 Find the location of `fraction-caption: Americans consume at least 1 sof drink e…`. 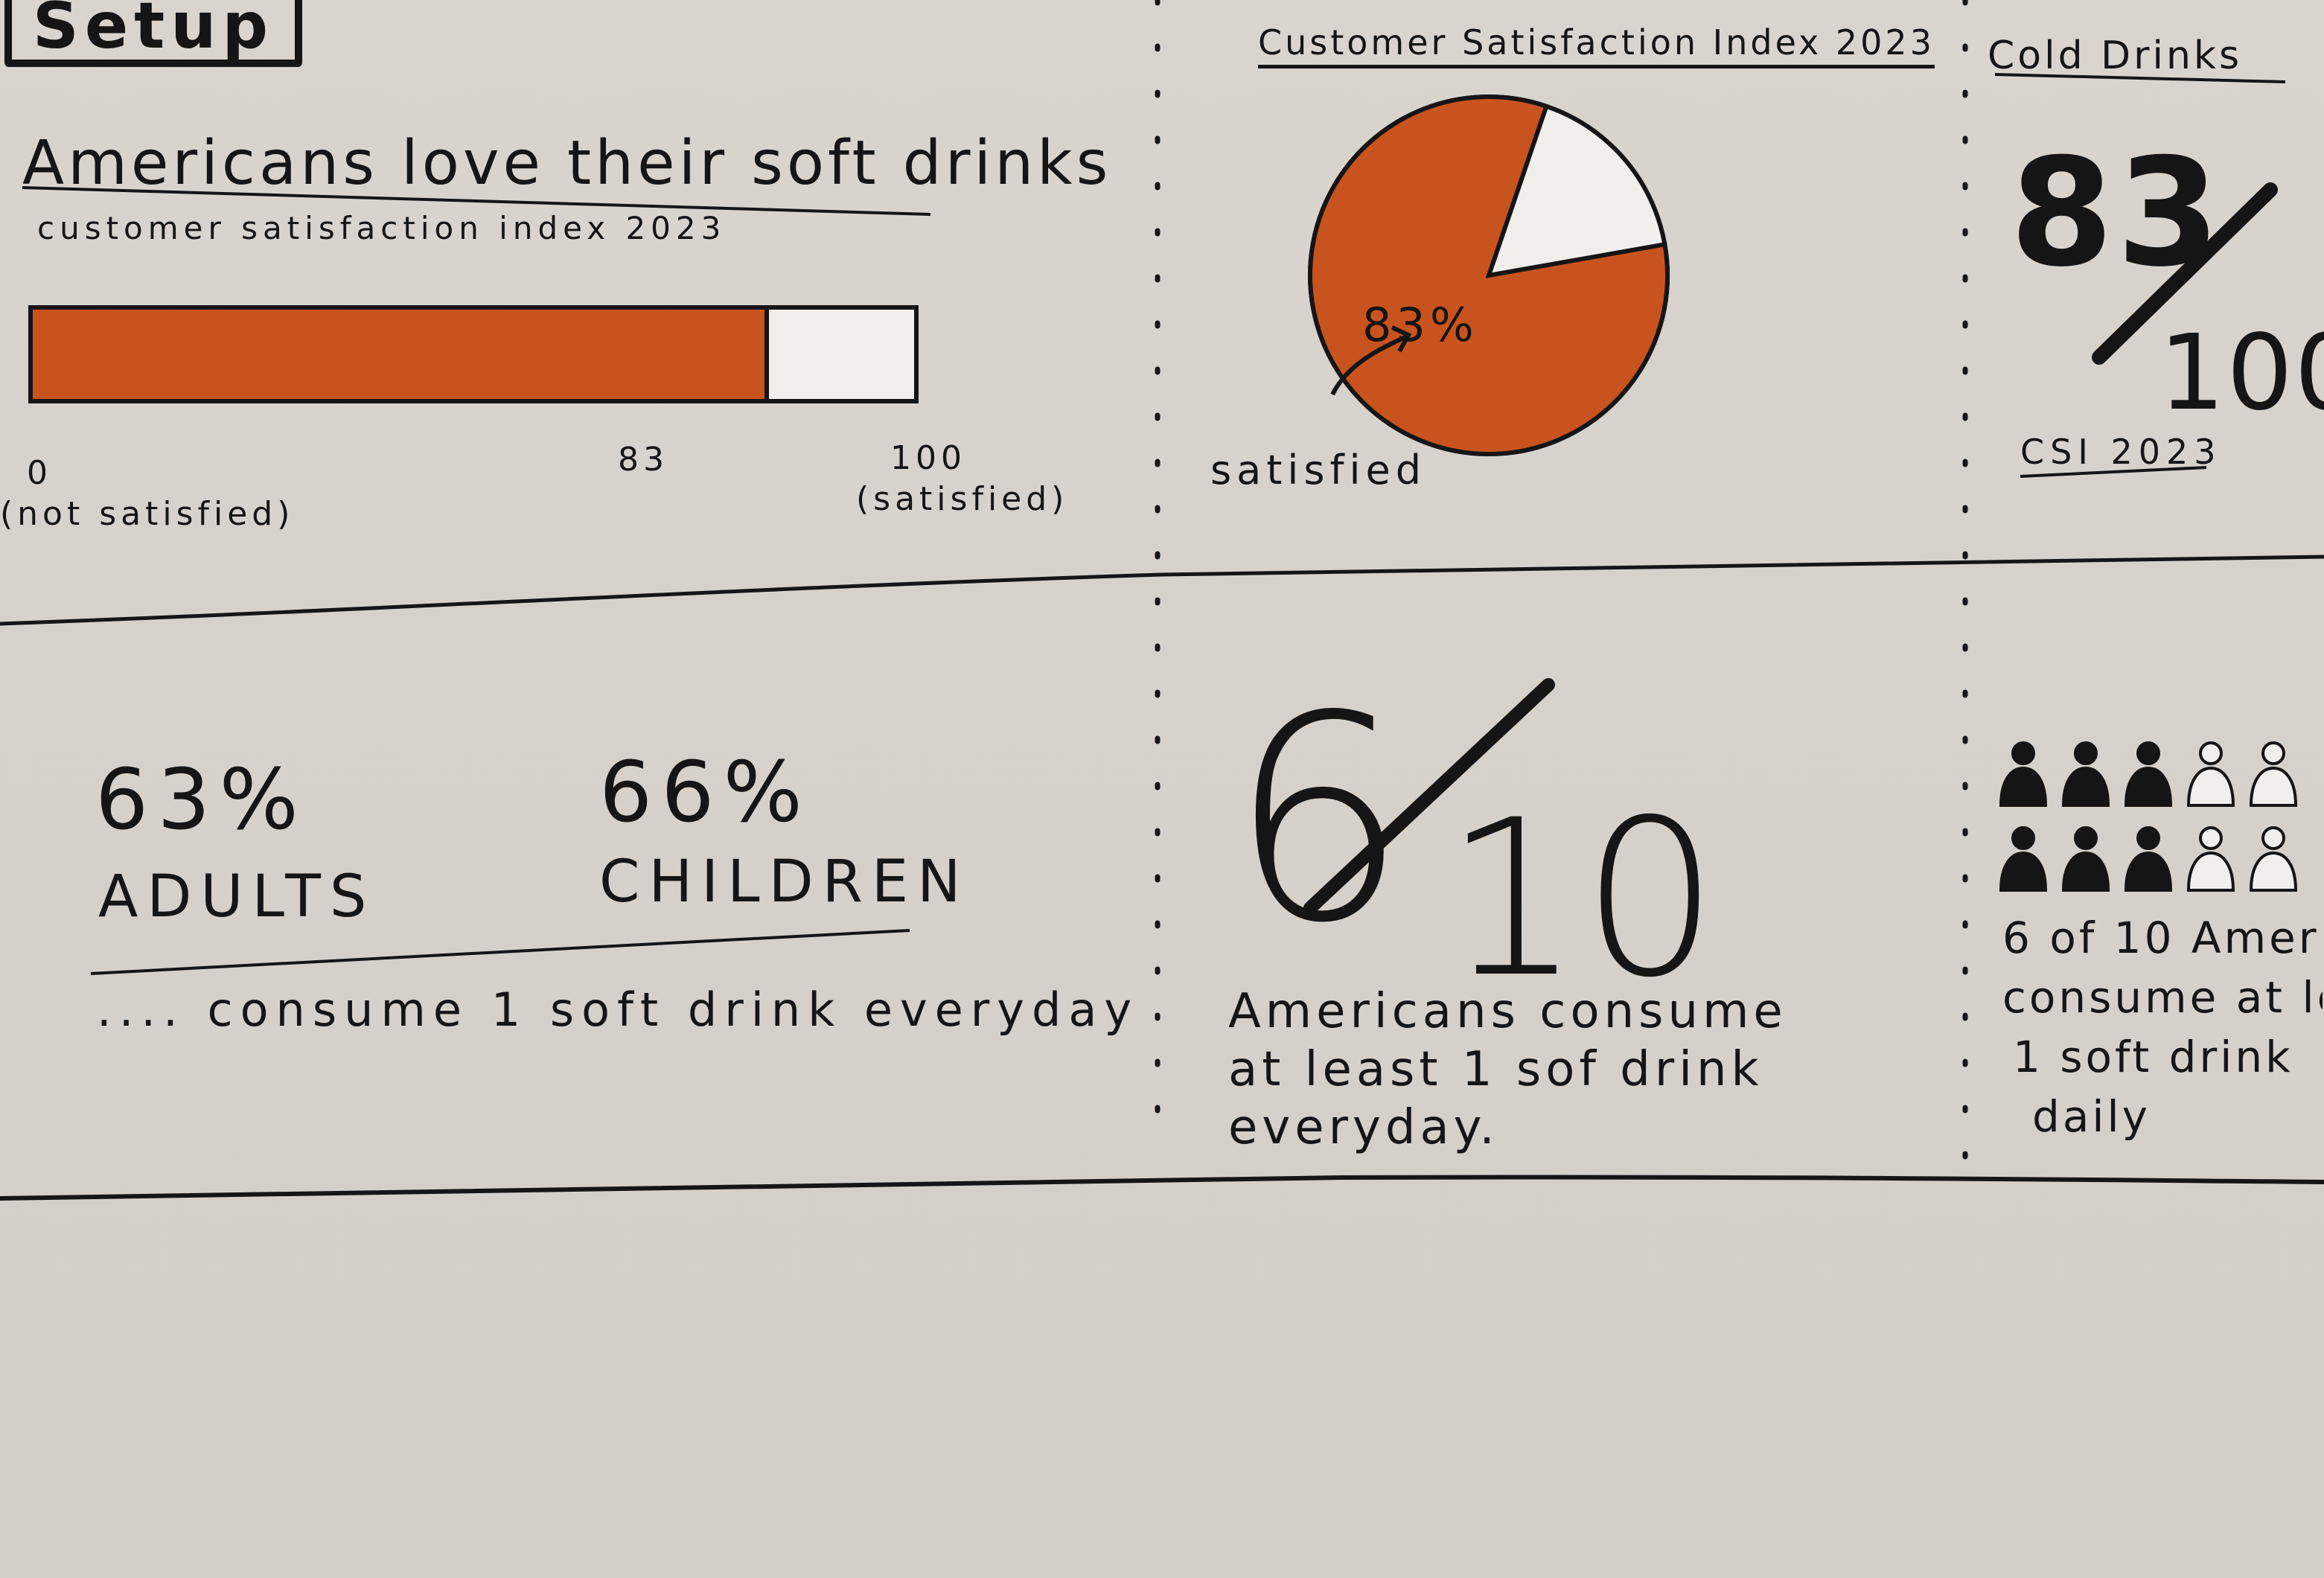

fraction-caption: Americans consume at least 1 sof drink e… is located at coordinates (1511, 1070).